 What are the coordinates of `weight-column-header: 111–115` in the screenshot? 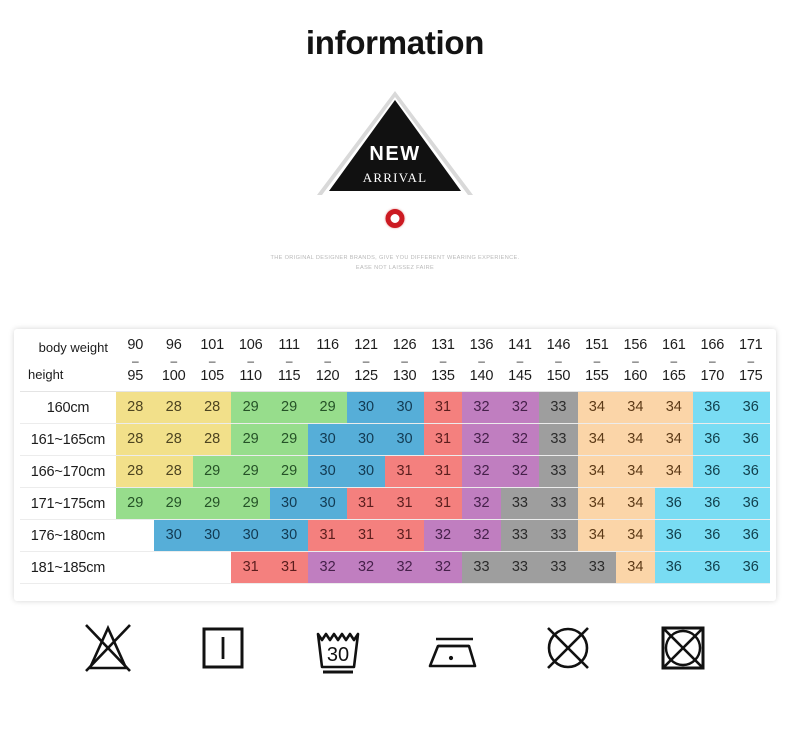 It's located at (289, 363).